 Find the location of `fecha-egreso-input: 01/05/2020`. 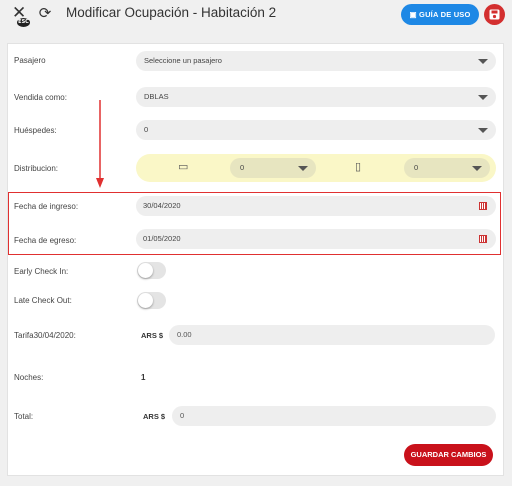

fecha-egreso-input: 01/05/2020 is located at coordinates (316, 239).